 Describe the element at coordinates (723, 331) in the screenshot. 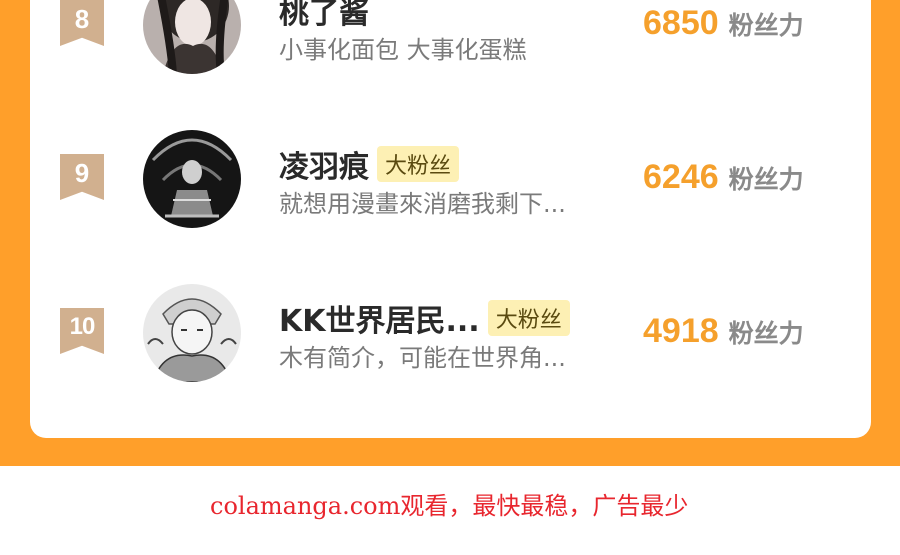

I see `fan-score: 4918 粉丝力` at that location.